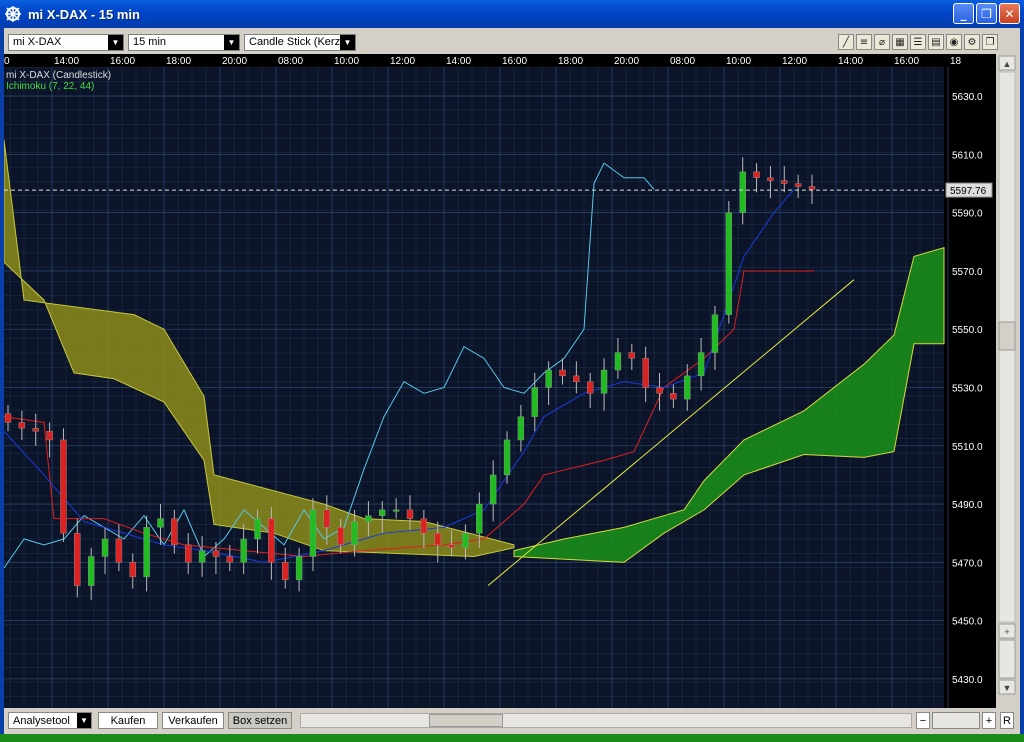 The width and height of the screenshot is (1024, 742). What do you see at coordinates (990, 42) in the screenshot?
I see `window-icon: ❐` at bounding box center [990, 42].